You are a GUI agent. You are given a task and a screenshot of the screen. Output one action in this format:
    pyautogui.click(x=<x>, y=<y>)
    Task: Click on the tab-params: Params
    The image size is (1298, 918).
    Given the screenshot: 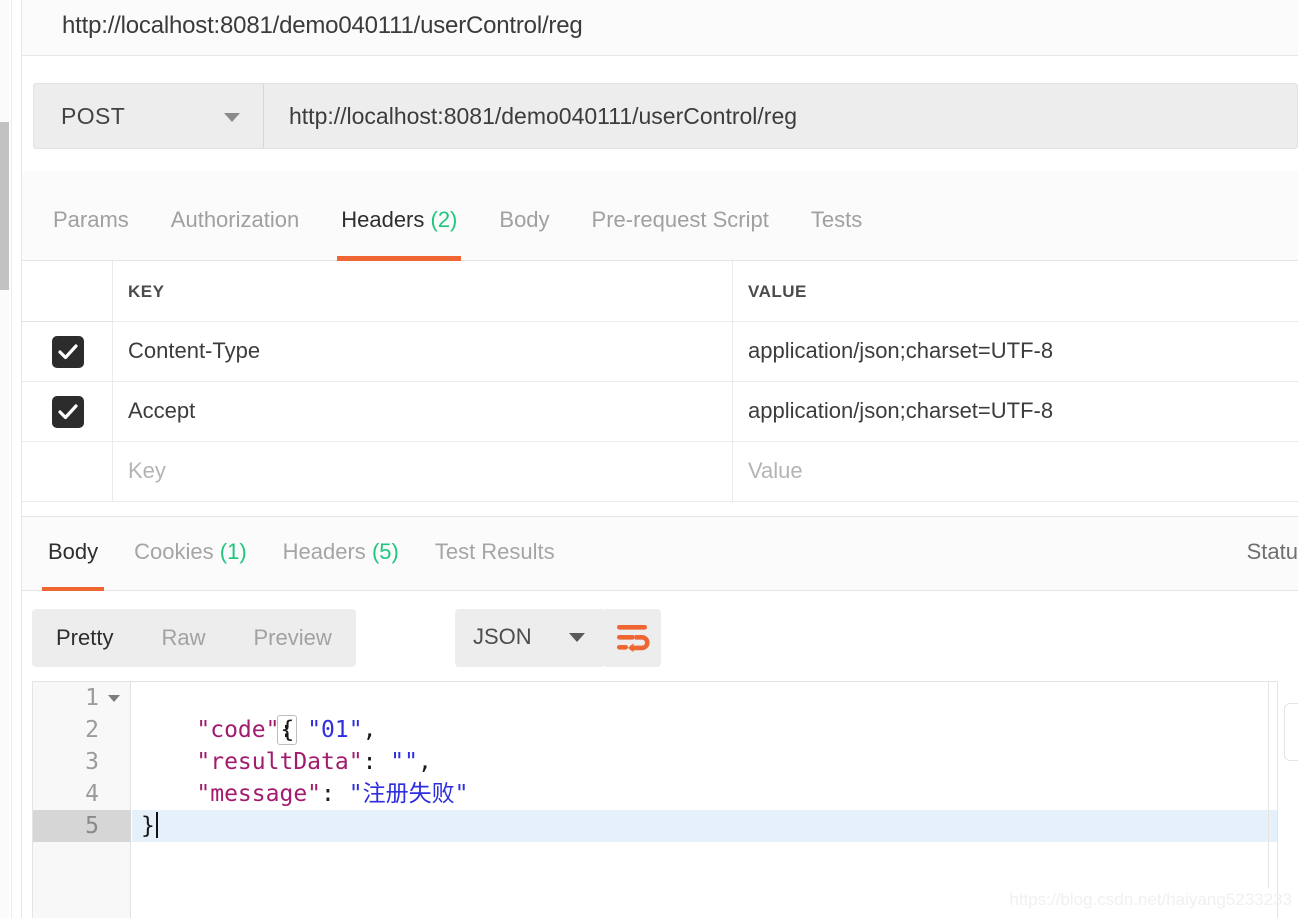 What is the action you would take?
    pyautogui.click(x=91, y=216)
    